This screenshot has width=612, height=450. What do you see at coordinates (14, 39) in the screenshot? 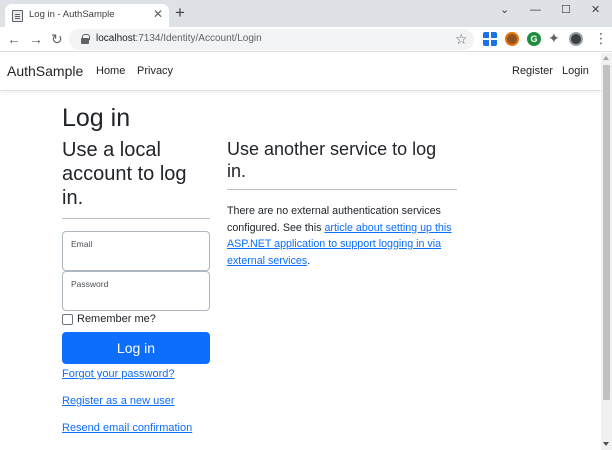
I see `back-icon: ←` at bounding box center [14, 39].